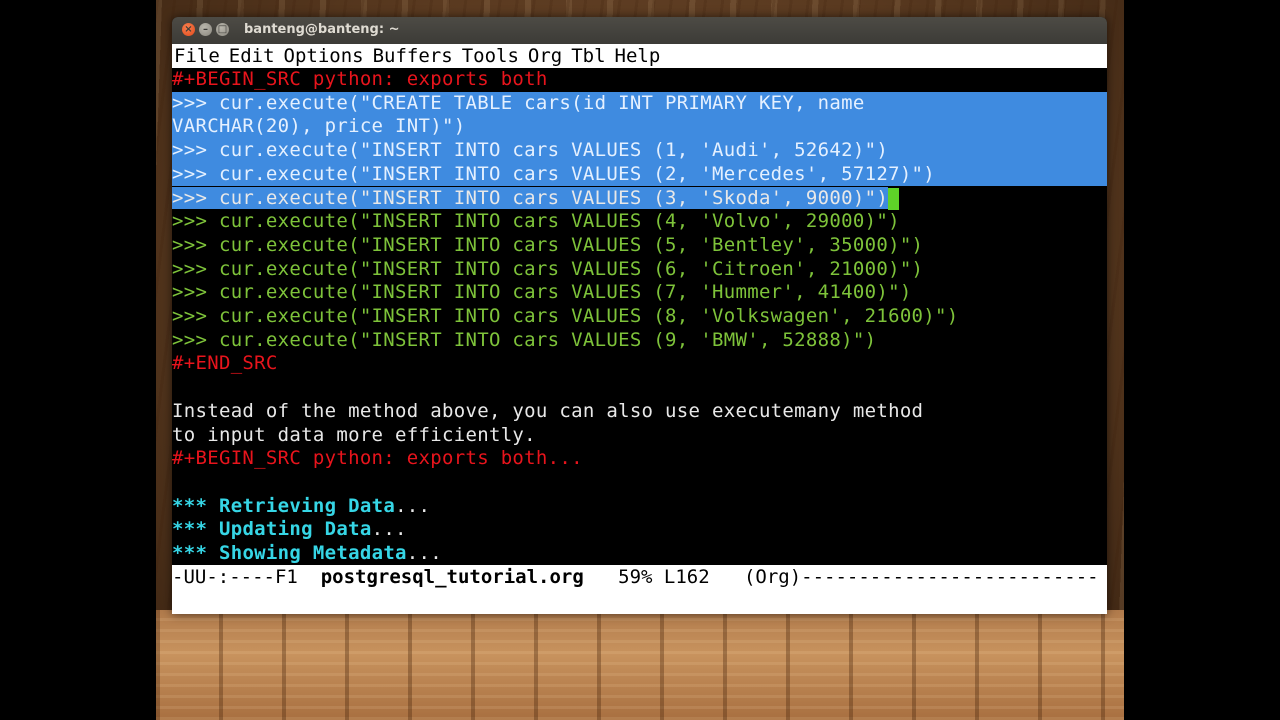 The height and width of the screenshot is (720, 1280). I want to click on window-titlebar: × – □ banteng@banteng: ~, so click(639, 30).